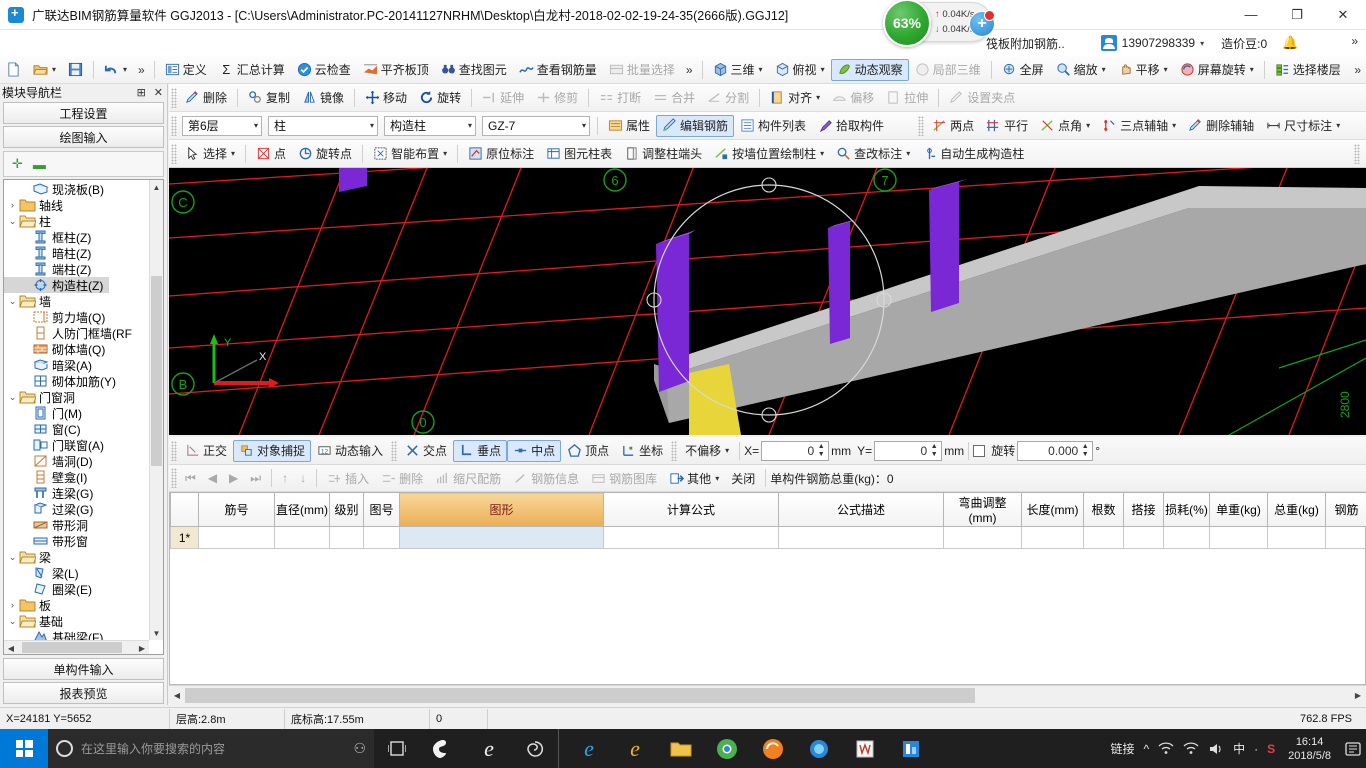 This screenshot has width=1366, height=768. What do you see at coordinates (1088, 125) in the screenshot?
I see `axis-point-angle-dropdown-icon: ▾` at bounding box center [1088, 125].